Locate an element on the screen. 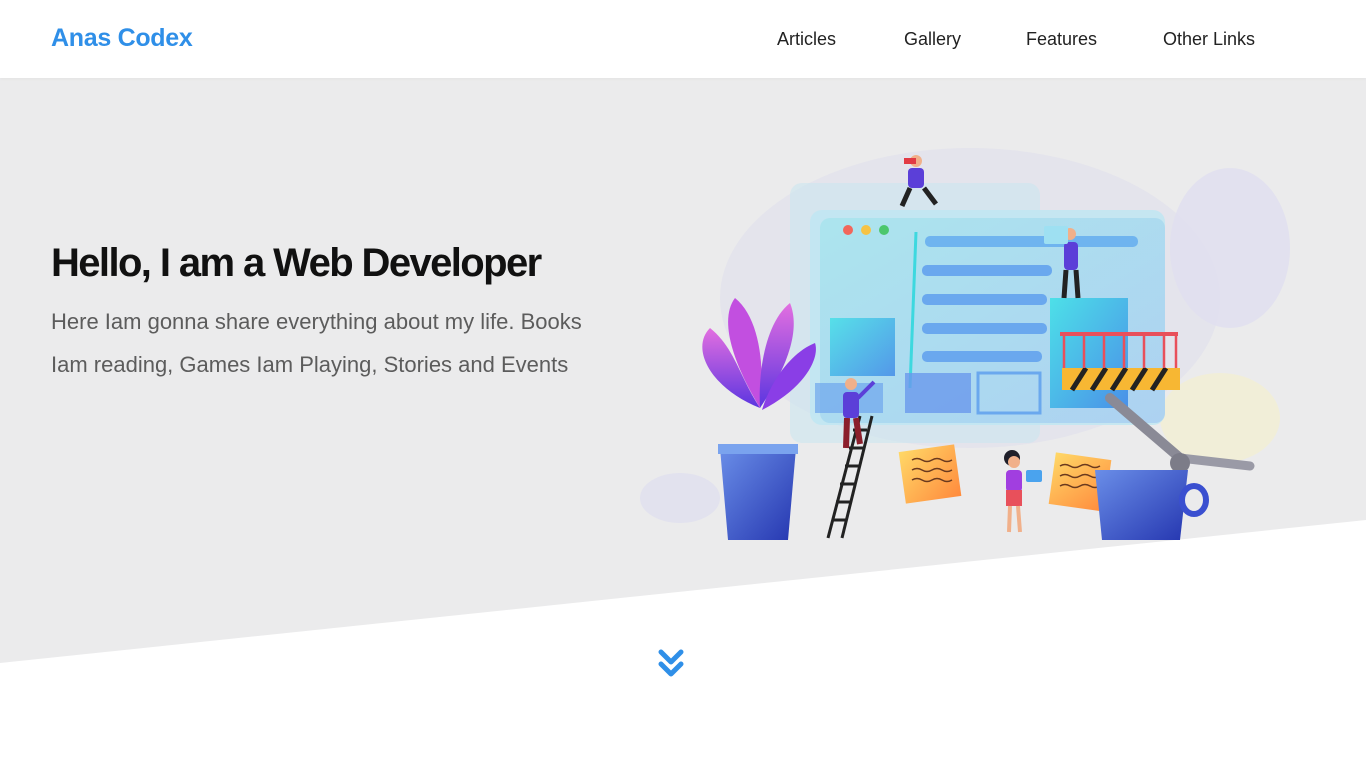  nav-link-other-links: Other Links is located at coordinates (1209, 39).